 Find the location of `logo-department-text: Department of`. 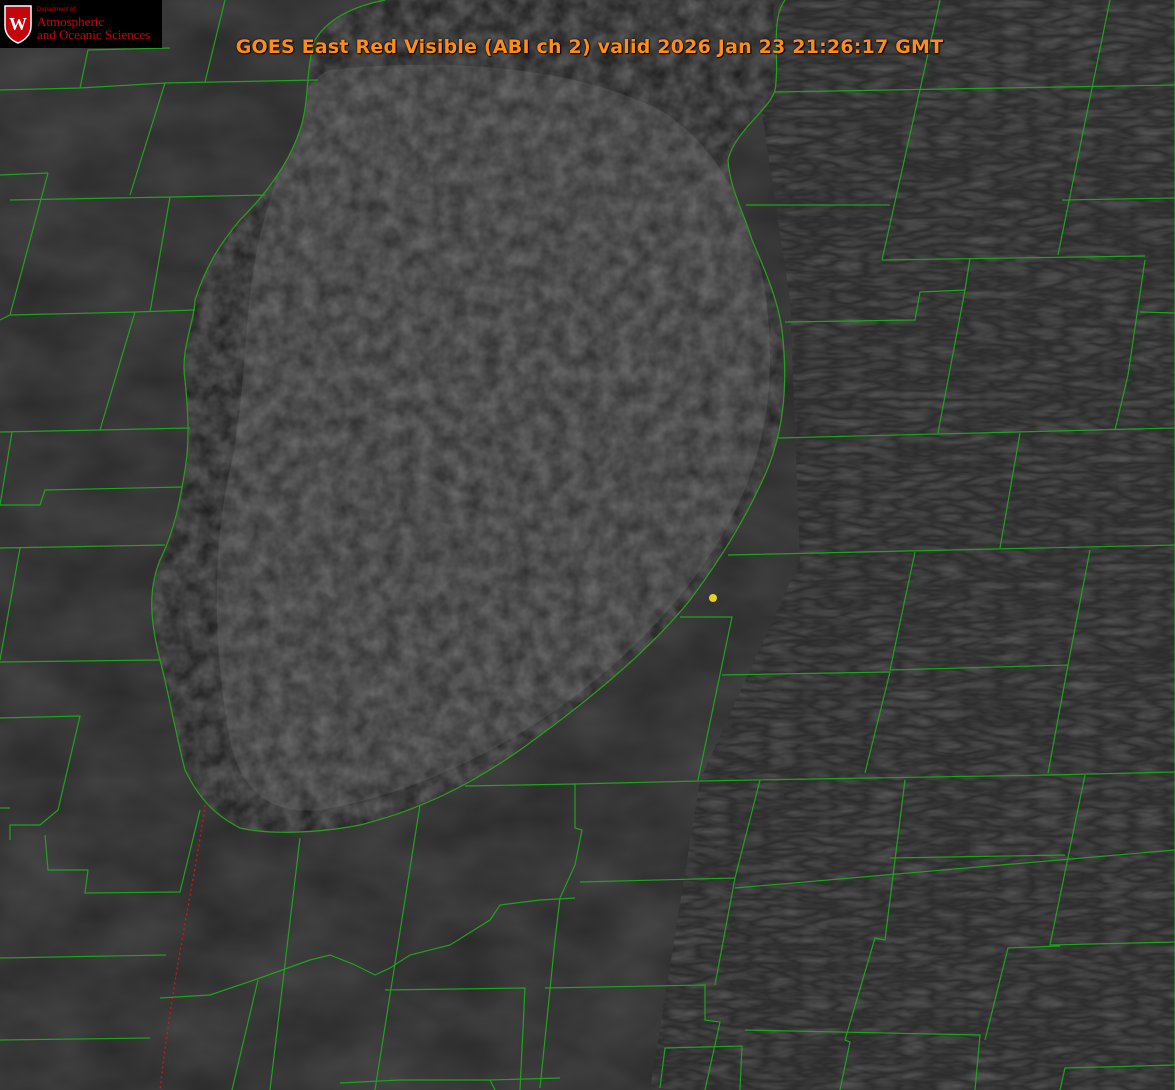

logo-department-text: Department of is located at coordinates (56, 10).